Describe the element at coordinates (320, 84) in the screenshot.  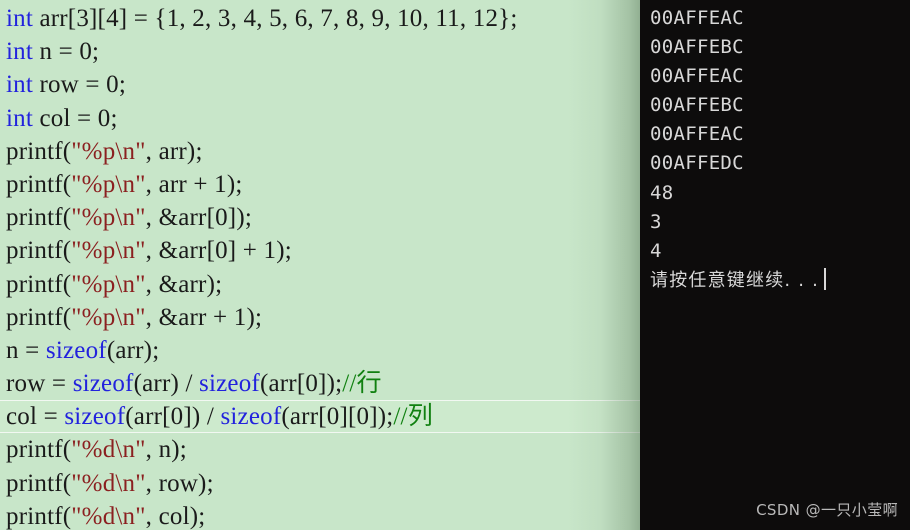
I see `code-line: int row = 0;` at that location.